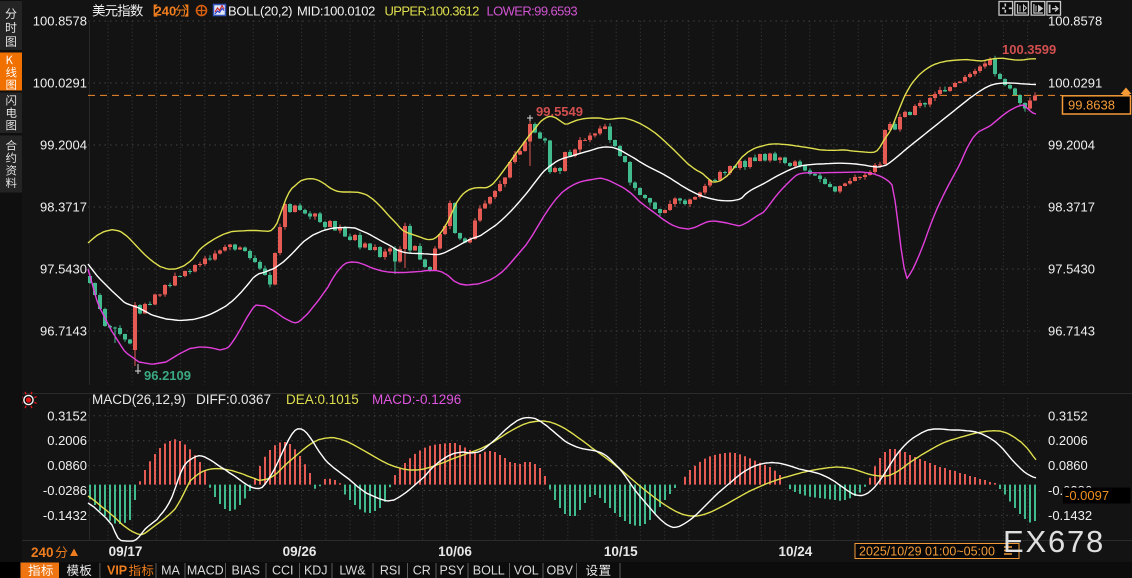  I want to click on svg-text: 09/26, so click(300, 551).